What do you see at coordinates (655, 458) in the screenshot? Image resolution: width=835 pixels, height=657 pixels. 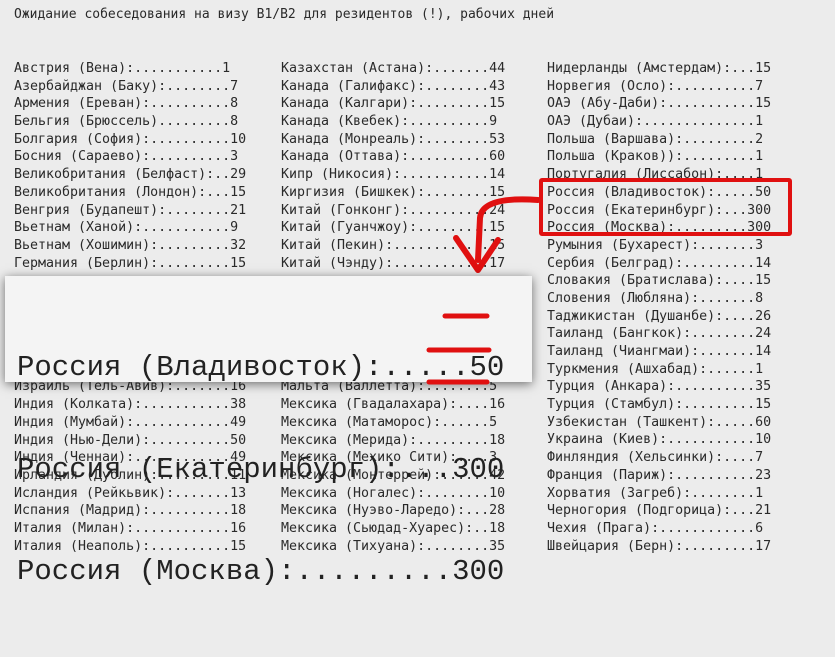 I see `embassy-wait-row: Финляндия (Хельсинки):....7` at bounding box center [655, 458].